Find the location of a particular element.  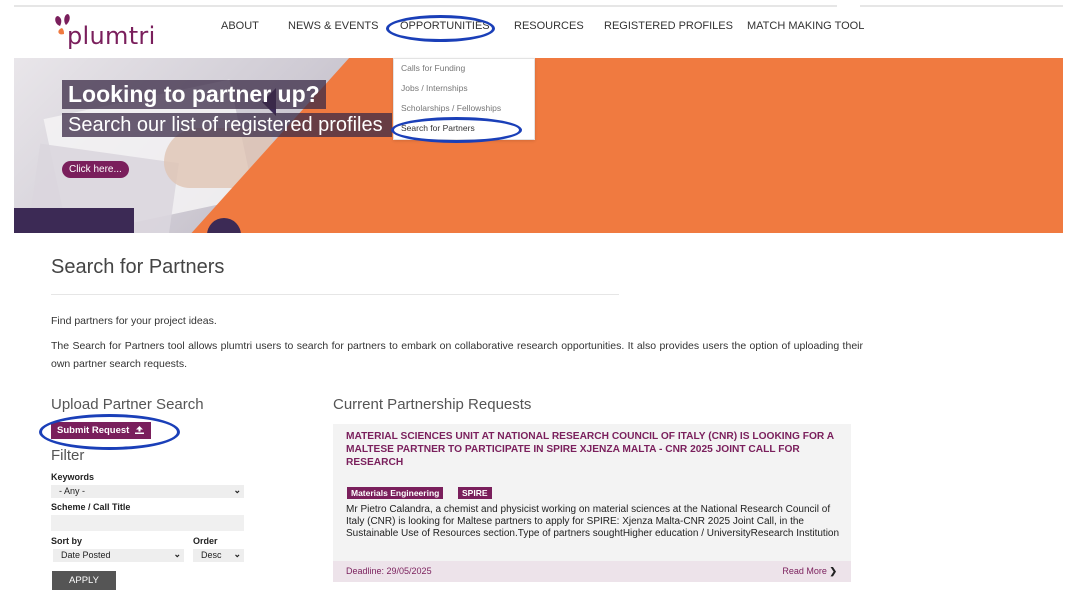

requests-heading: Current Partnership Requests is located at coordinates (432, 404).